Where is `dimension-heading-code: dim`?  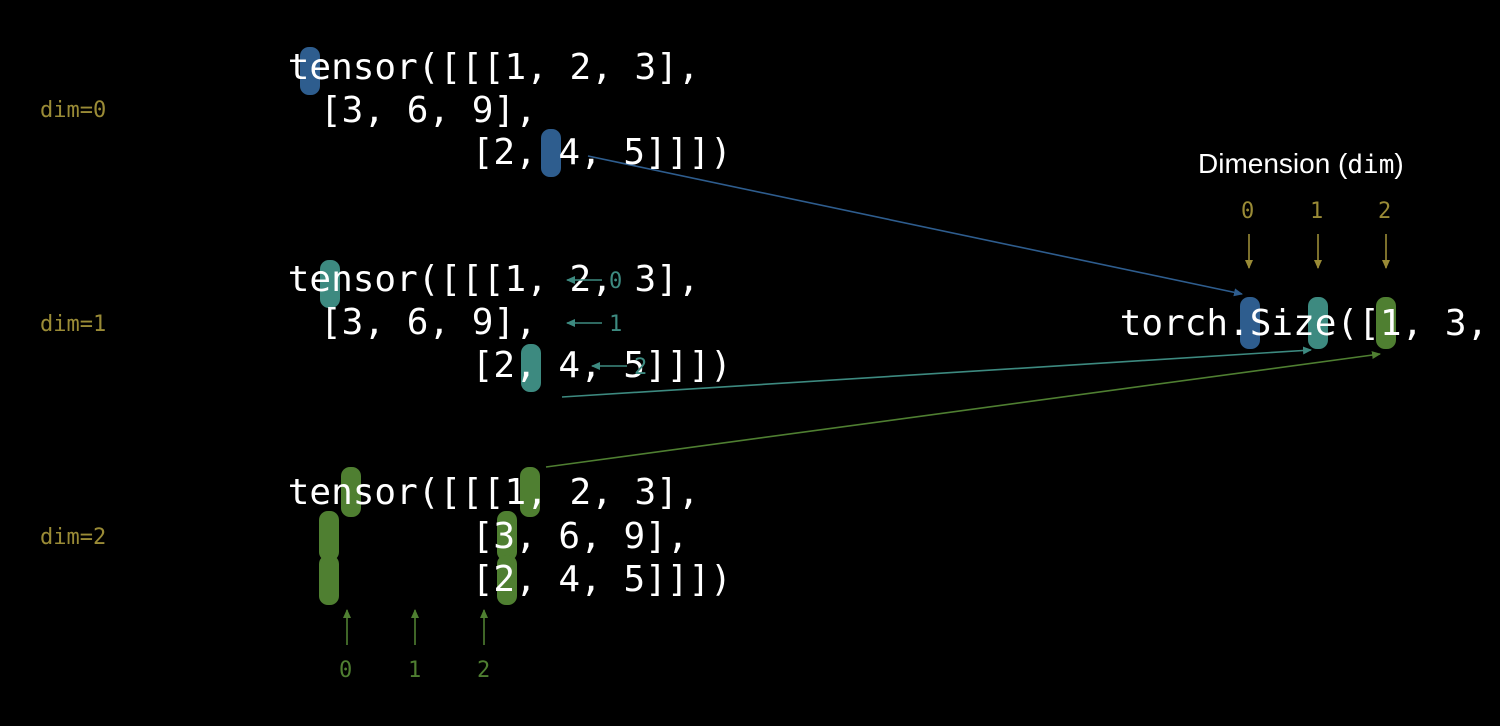
dimension-heading-code: dim is located at coordinates (1370, 165).